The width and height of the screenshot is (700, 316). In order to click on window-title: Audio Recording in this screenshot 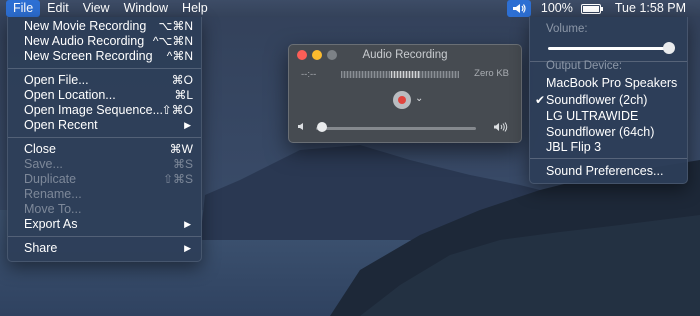, I will do `click(405, 55)`.